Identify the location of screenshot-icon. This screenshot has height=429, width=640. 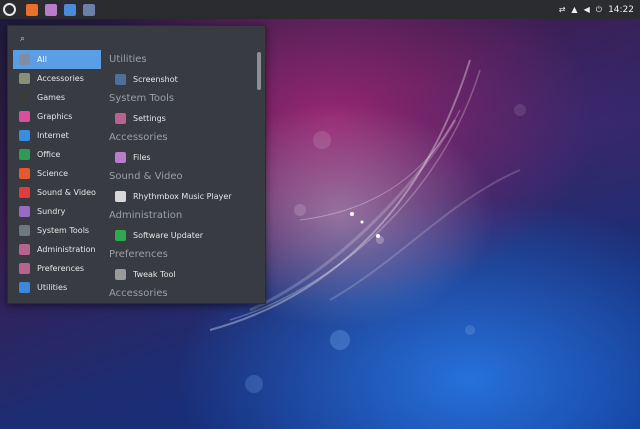
(120, 79).